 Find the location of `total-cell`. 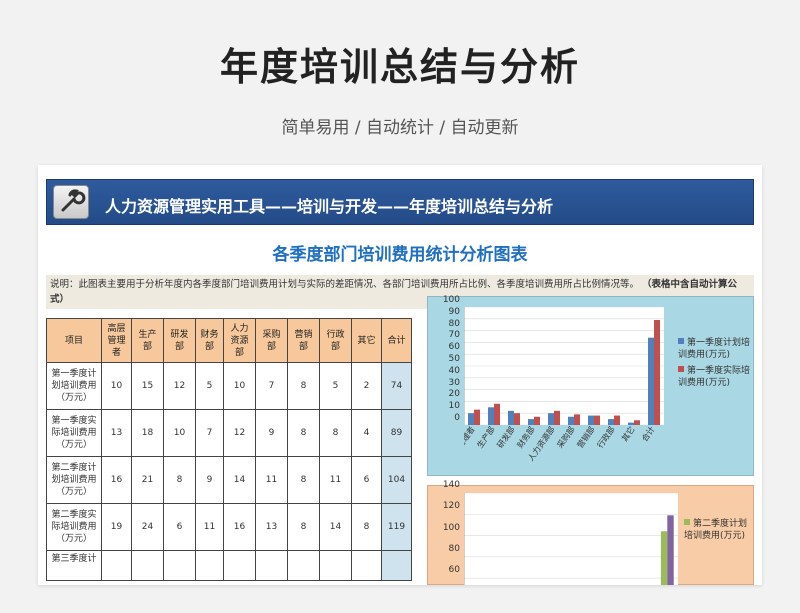

total-cell is located at coordinates (396, 565).